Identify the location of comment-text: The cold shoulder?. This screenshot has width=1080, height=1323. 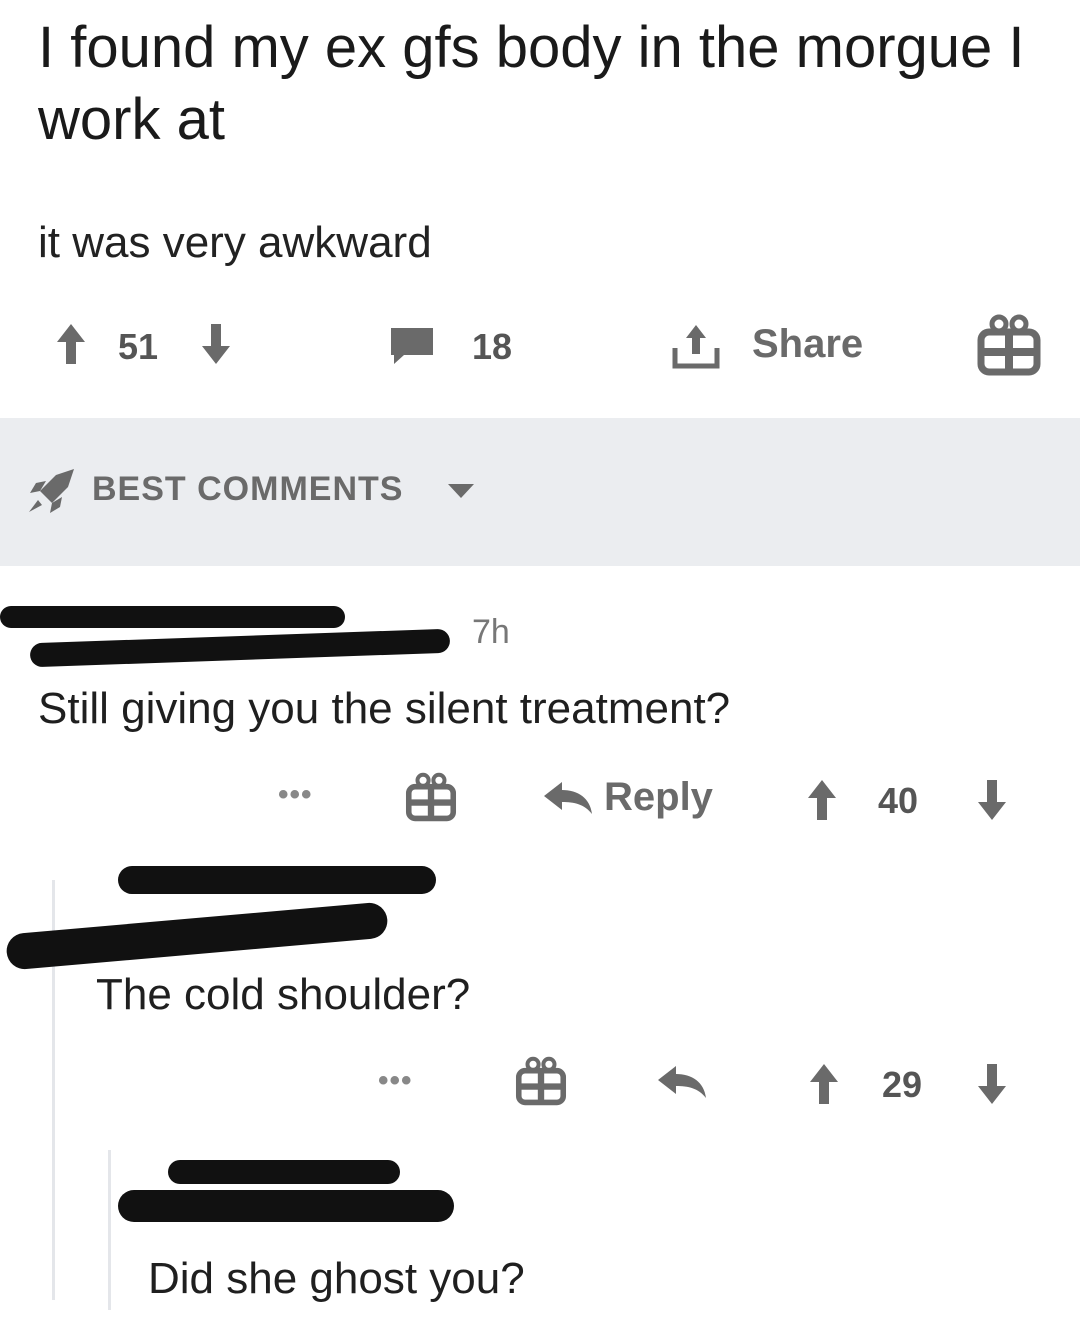
(283, 994).